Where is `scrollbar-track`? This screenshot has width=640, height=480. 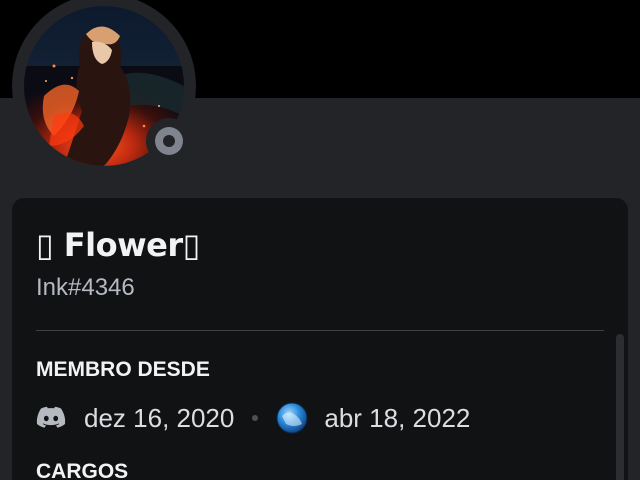 scrollbar-track is located at coordinates (620, 407).